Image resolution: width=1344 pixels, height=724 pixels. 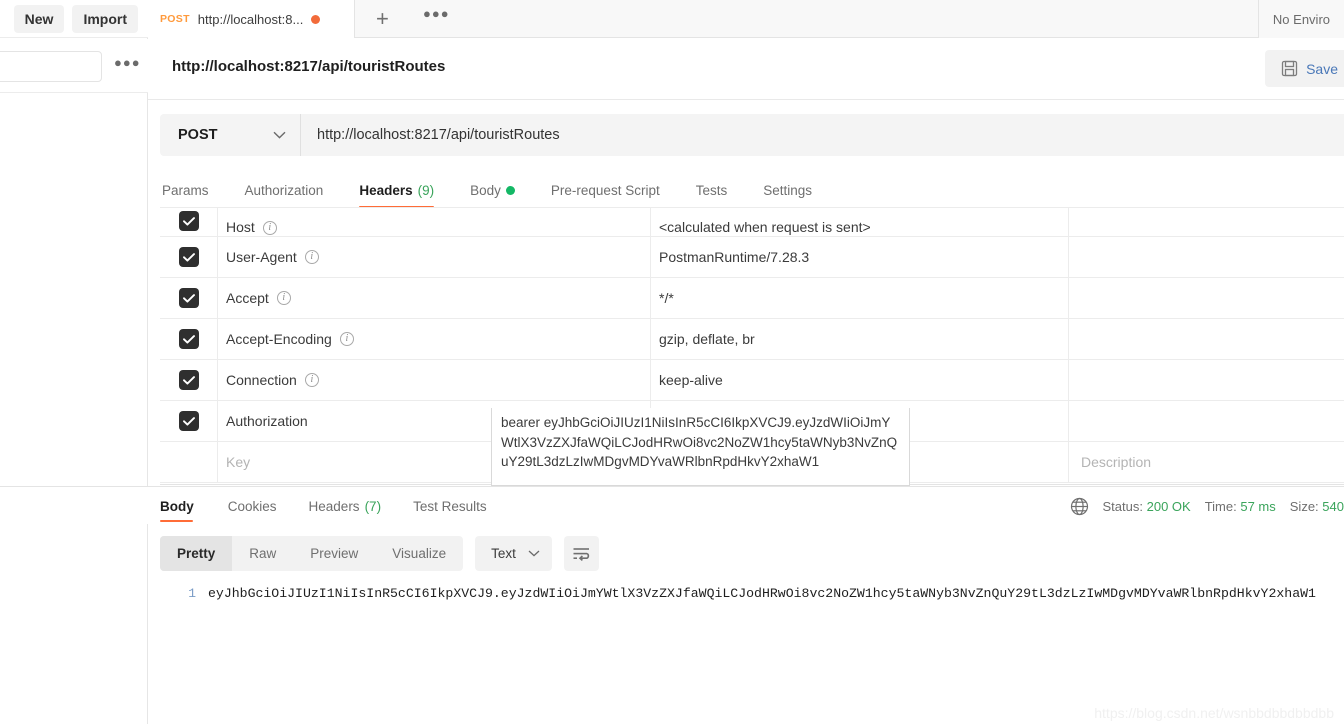 I want to click on header-value-cell: */*, so click(x=860, y=298).